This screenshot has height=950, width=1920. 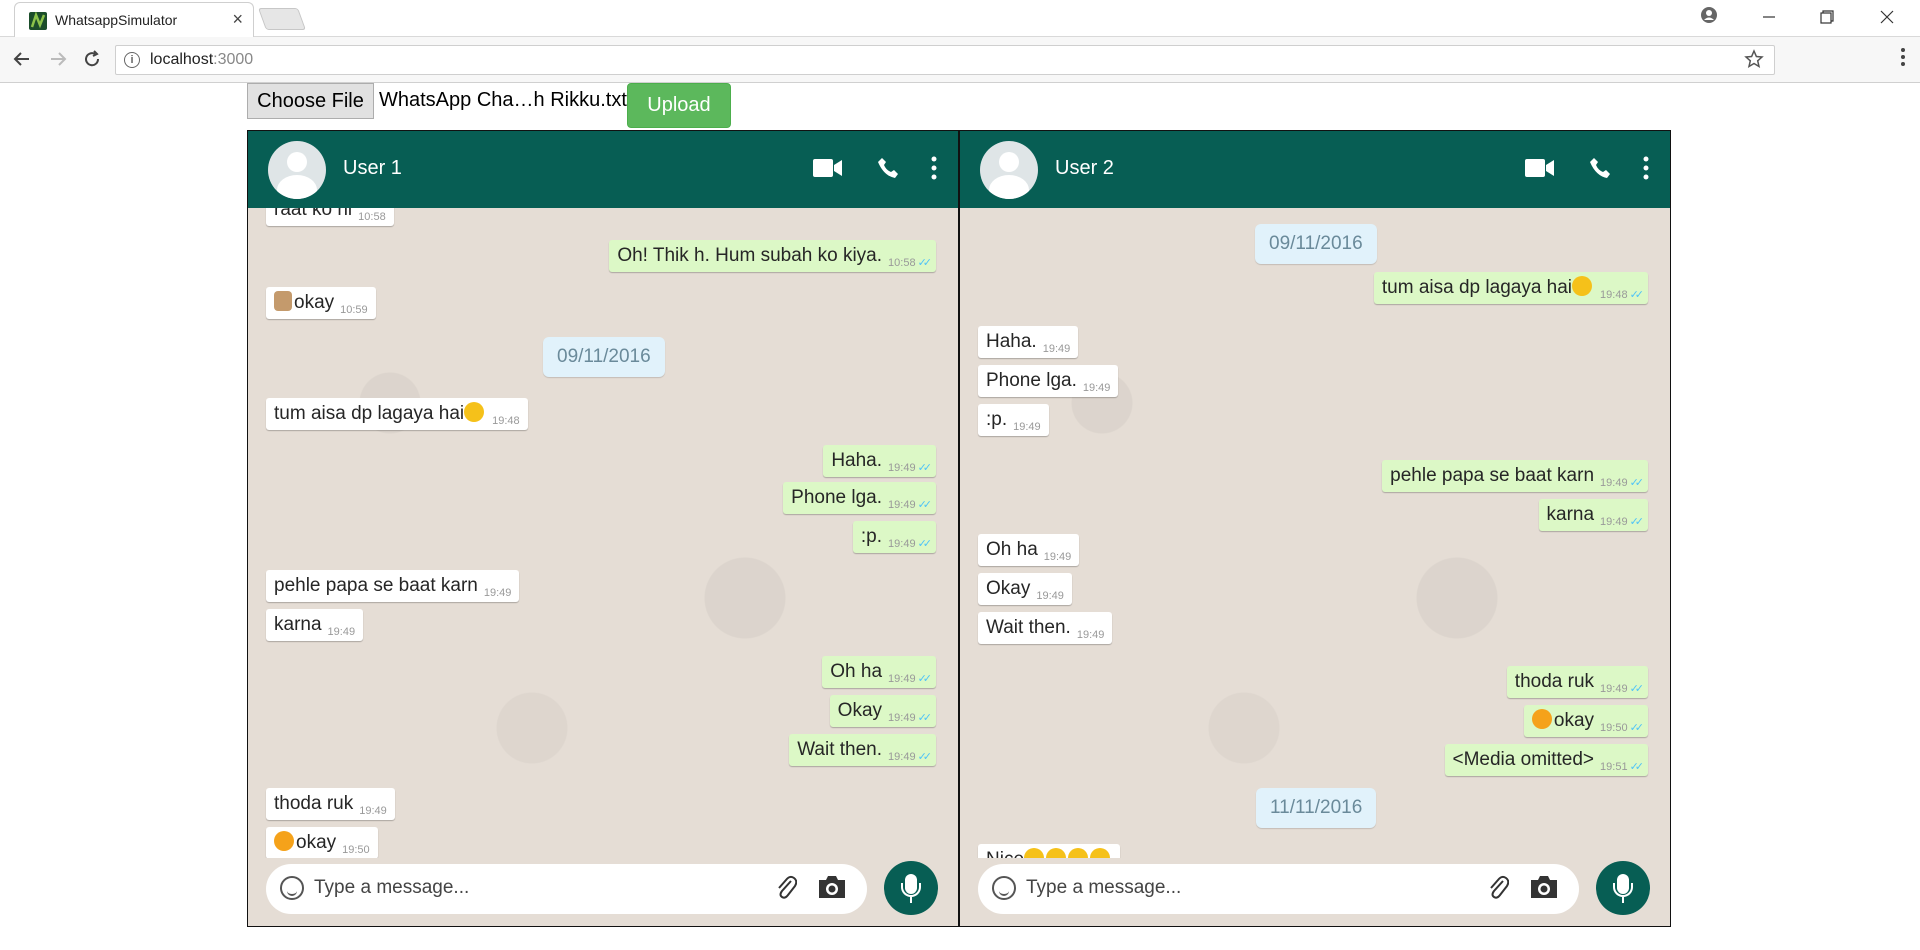 I want to click on message-composer, so click(x=1315, y=891).